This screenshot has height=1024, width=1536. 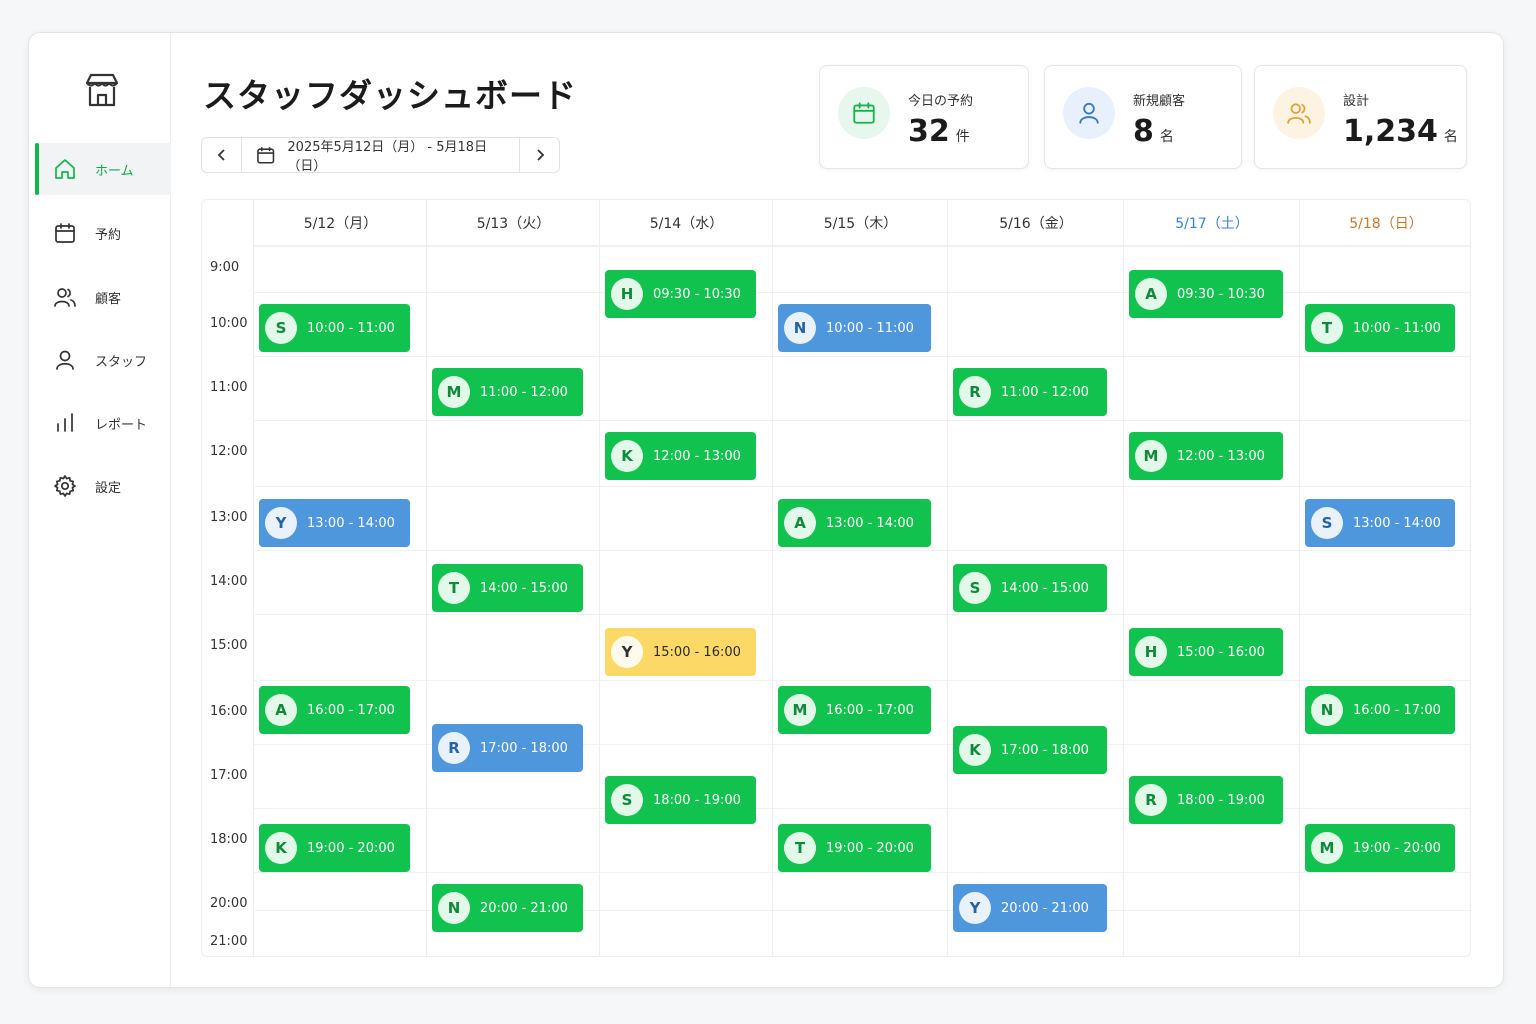 I want to click on appointment-block: M 11:00 - 12:00, so click(x=507, y=392).